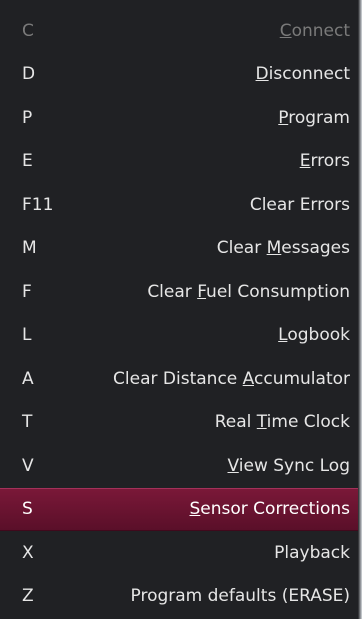  What do you see at coordinates (302, 74) in the screenshot?
I see `menu-item-label: Disconnect` at bounding box center [302, 74].